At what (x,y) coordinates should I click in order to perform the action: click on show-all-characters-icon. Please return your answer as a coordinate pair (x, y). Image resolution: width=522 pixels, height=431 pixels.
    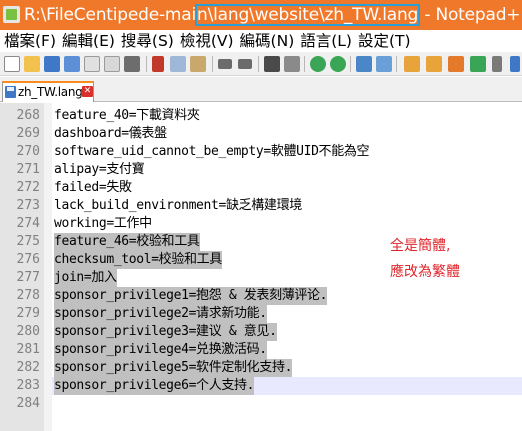
    Looking at the image, I should click on (434, 64).